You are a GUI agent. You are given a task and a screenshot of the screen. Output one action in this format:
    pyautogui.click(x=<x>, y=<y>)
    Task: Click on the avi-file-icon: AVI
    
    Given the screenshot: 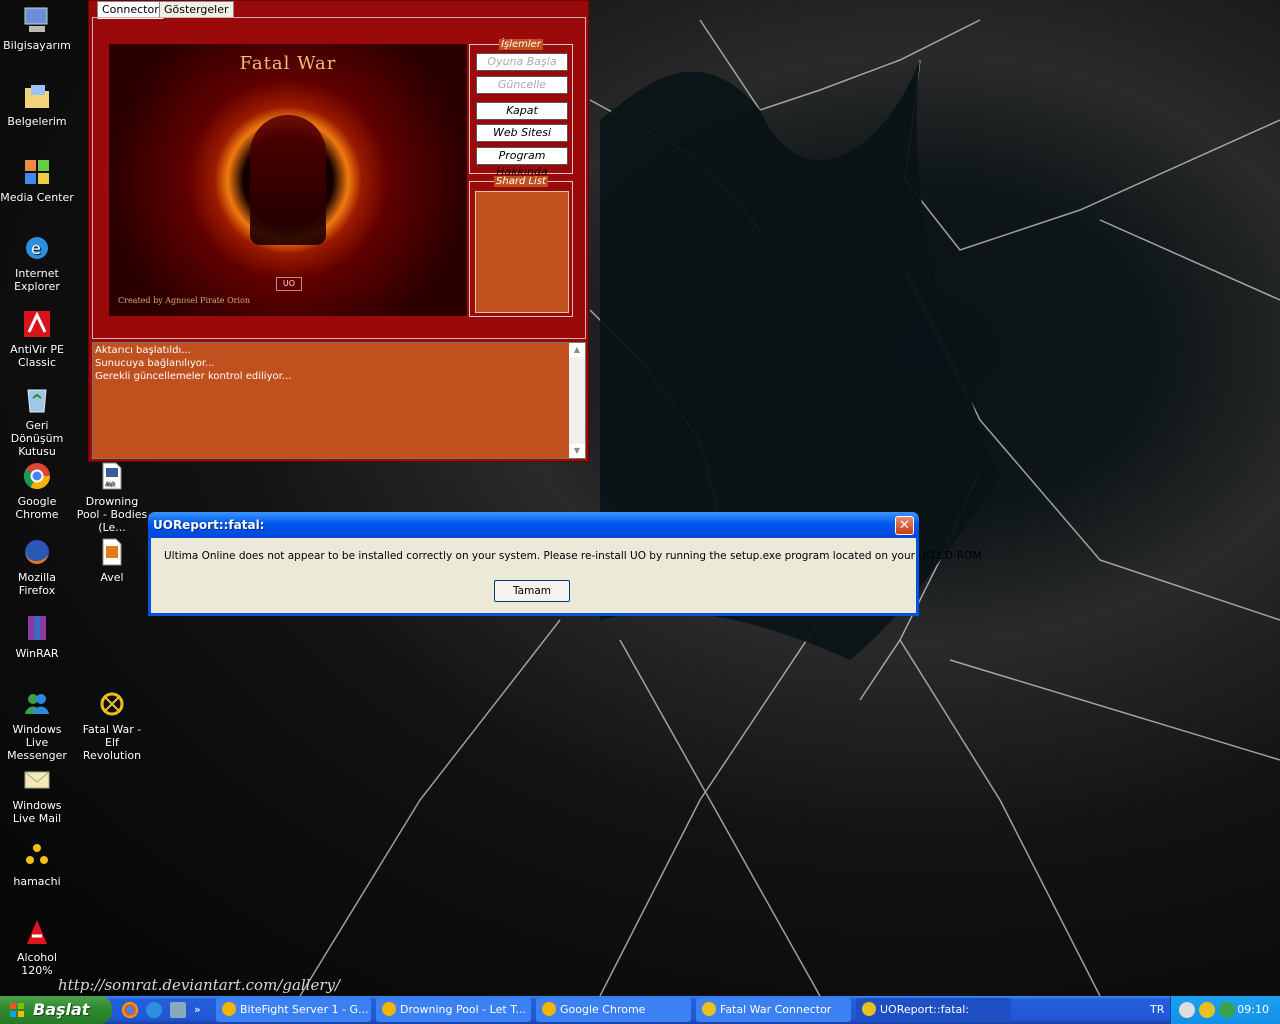 What is the action you would take?
    pyautogui.click(x=112, y=476)
    